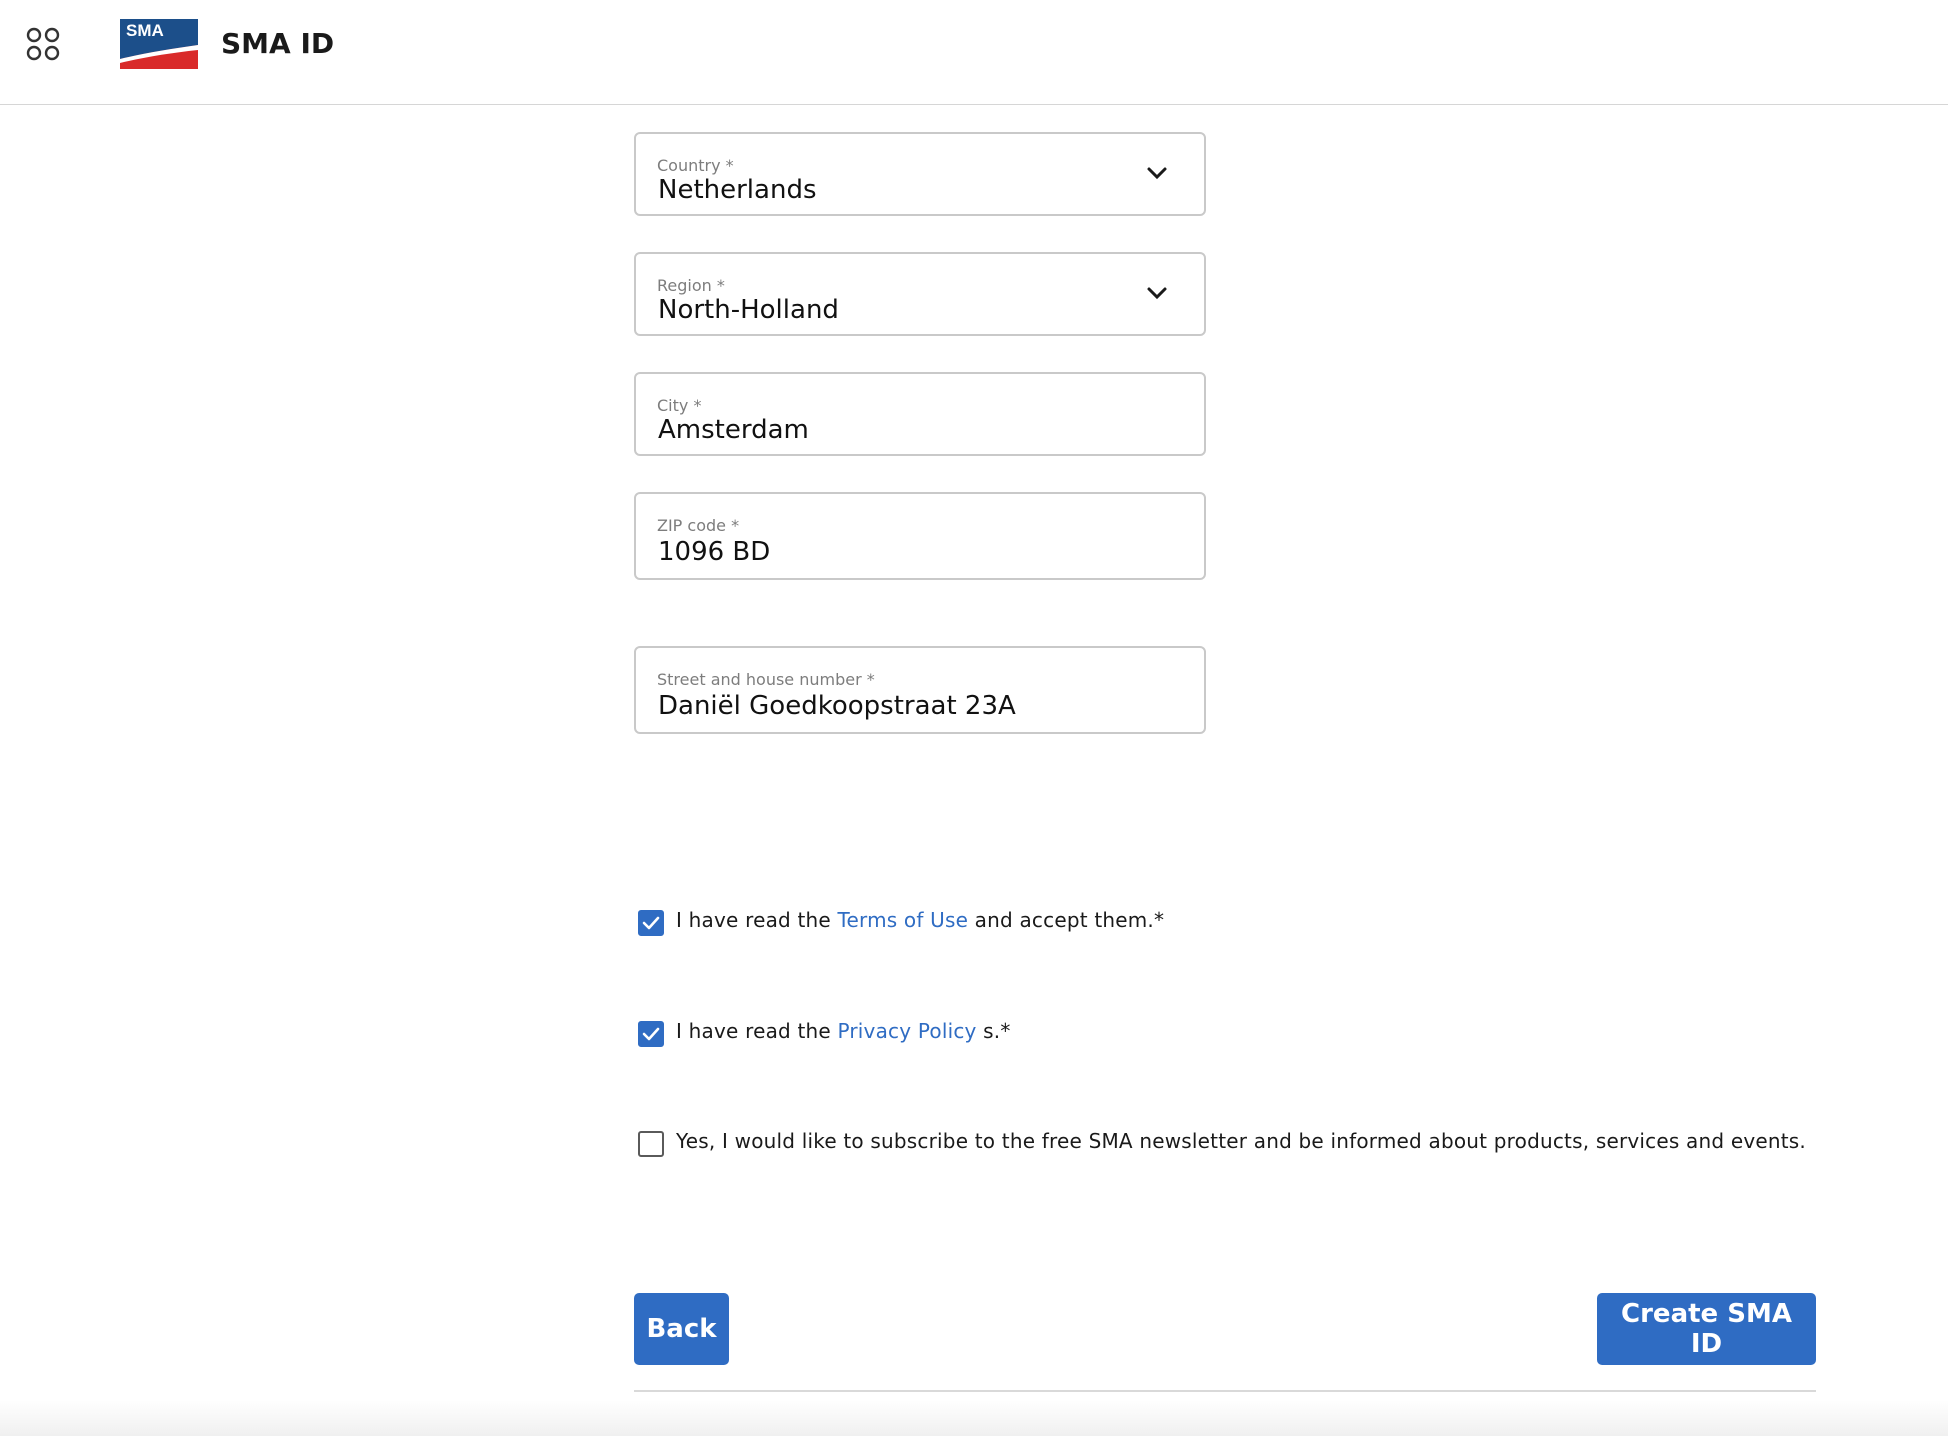 The width and height of the screenshot is (1948, 1436). I want to click on street-value: Daniël Goedkoopstraat 23A, so click(837, 706).